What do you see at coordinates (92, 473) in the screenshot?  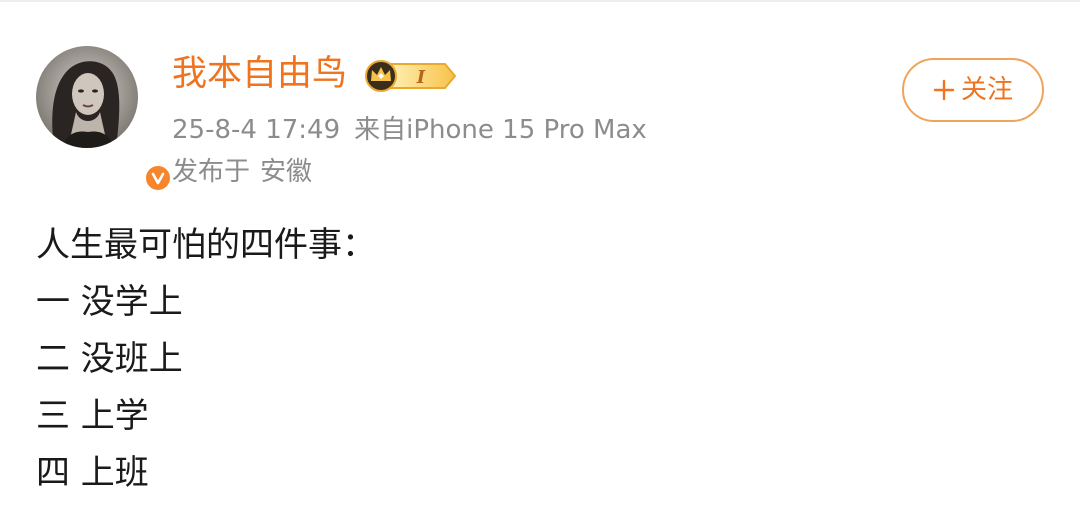 I see `post-line: 四 上班` at bounding box center [92, 473].